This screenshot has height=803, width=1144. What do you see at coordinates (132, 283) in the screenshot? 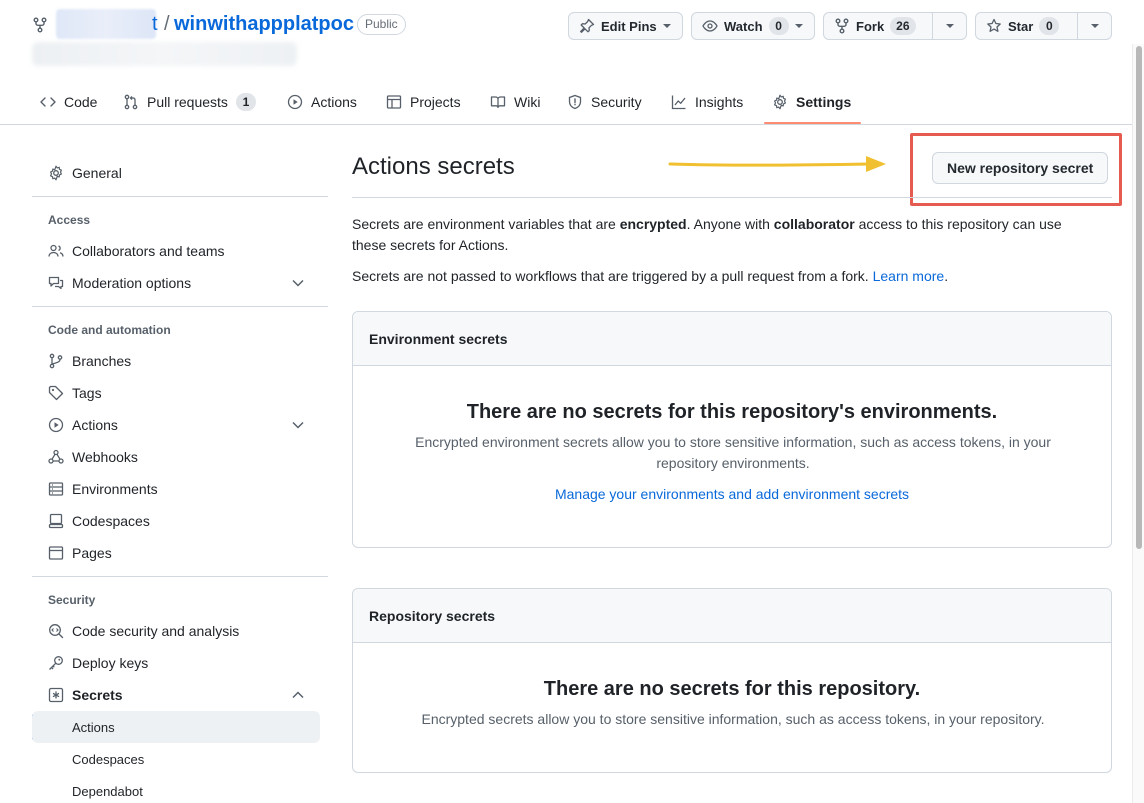
I see `sidebar-item-label: Moderation options` at bounding box center [132, 283].